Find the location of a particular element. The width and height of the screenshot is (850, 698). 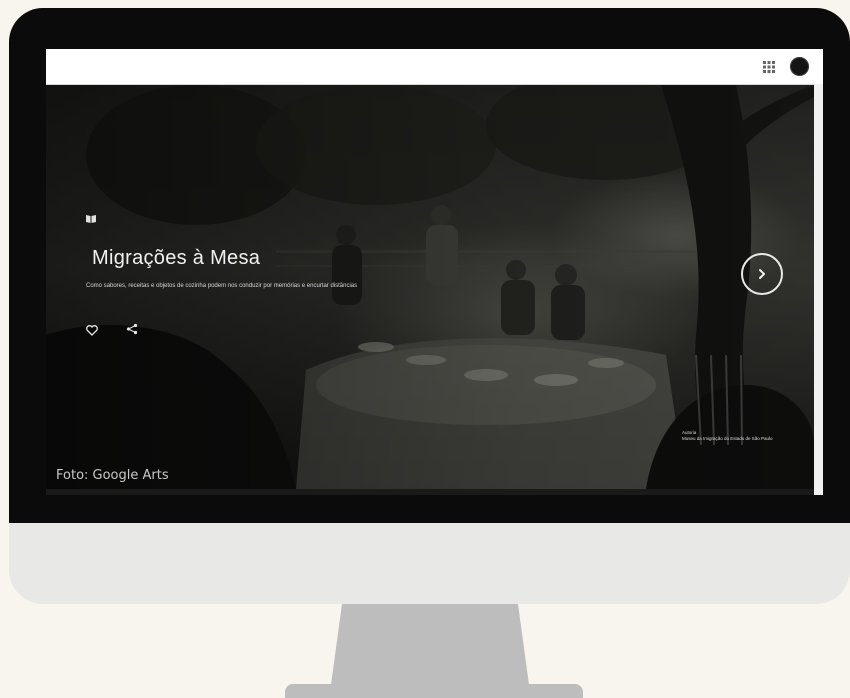

user-avatar is located at coordinates (799, 66).